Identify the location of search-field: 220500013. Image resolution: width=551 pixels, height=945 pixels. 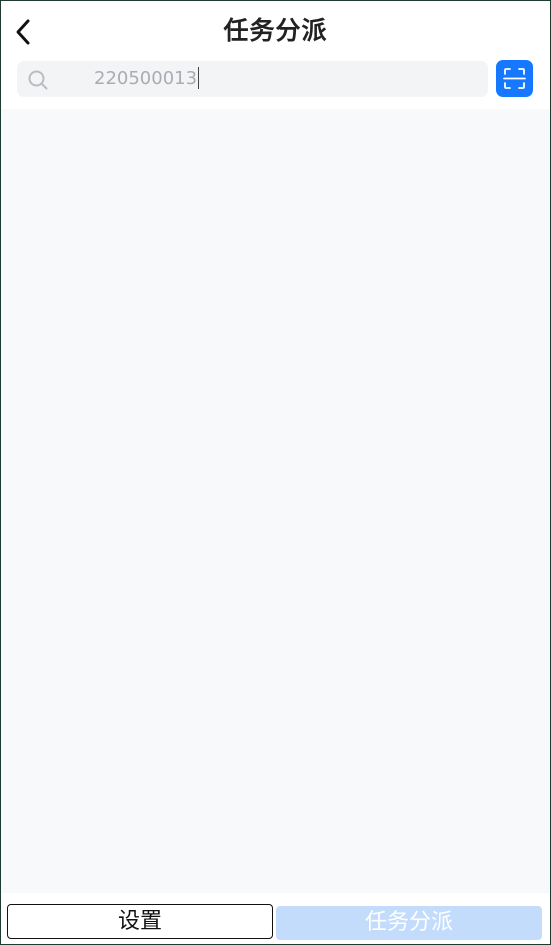
(252, 79).